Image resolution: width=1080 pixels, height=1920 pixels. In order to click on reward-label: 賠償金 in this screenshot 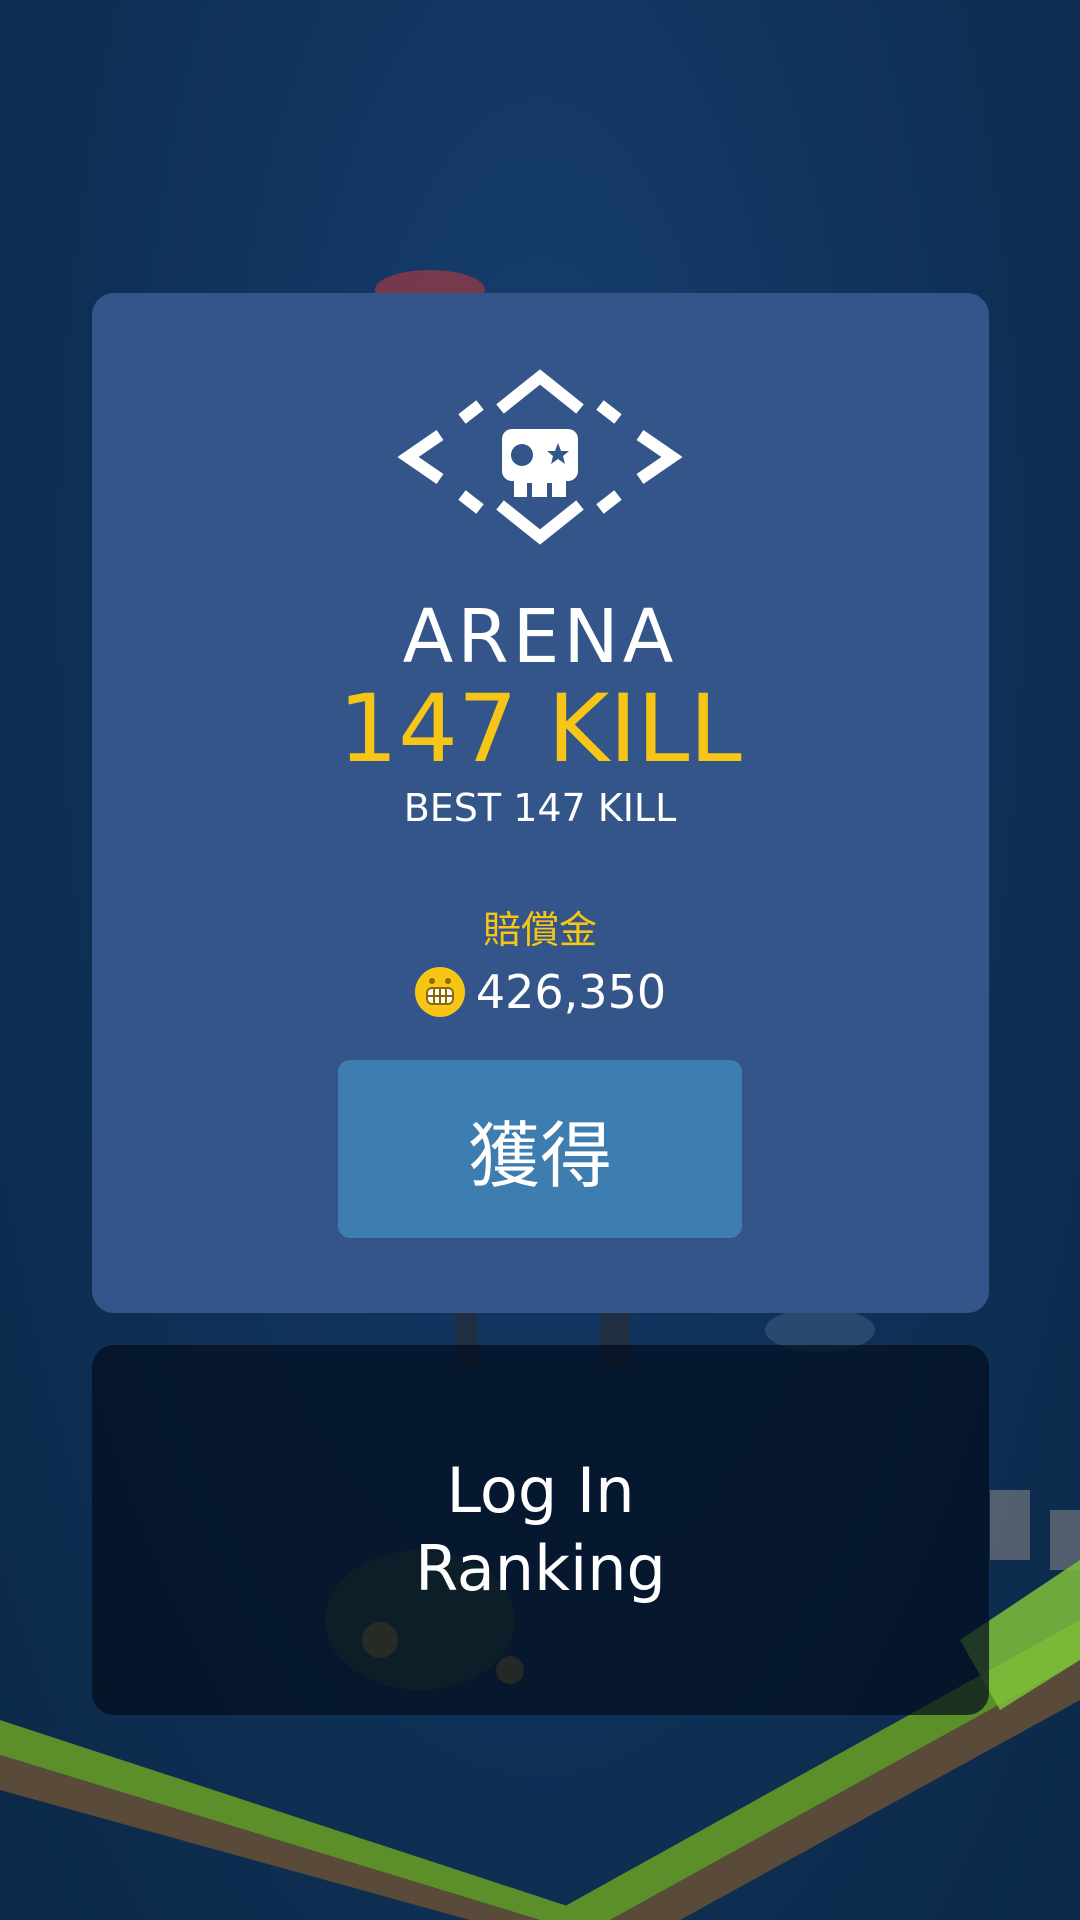, I will do `click(539, 930)`.